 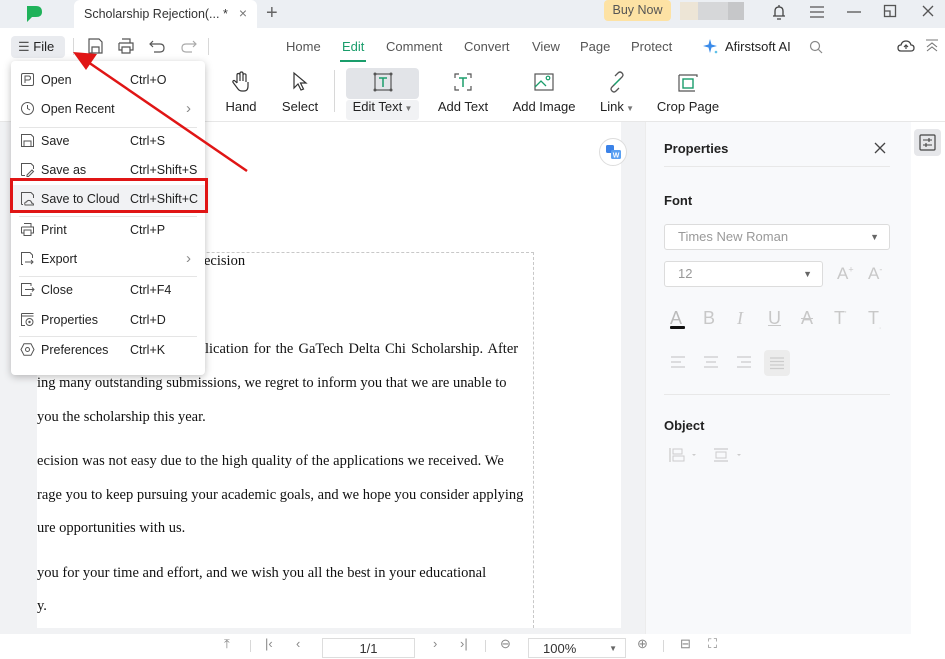 What do you see at coordinates (298, 643) in the screenshot?
I see `prev-page-icon: ‹` at bounding box center [298, 643].